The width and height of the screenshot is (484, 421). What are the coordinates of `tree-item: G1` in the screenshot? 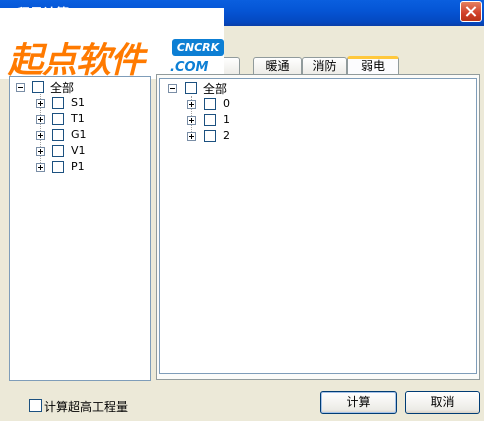 It's located at (86, 135).